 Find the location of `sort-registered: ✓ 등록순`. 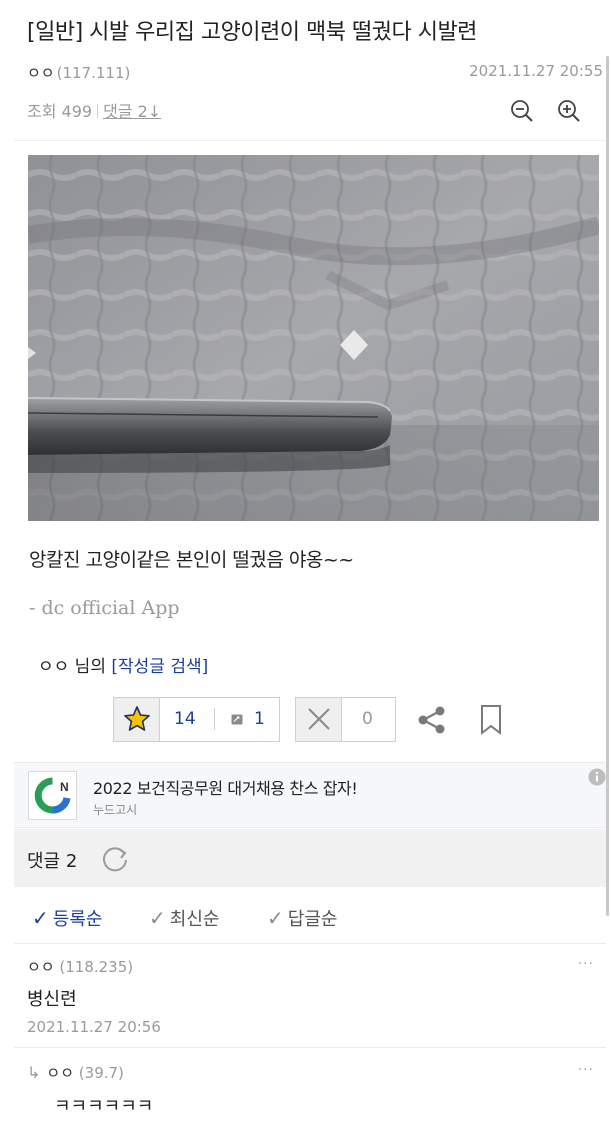

sort-registered: ✓ 등록순 is located at coordinates (67, 918).